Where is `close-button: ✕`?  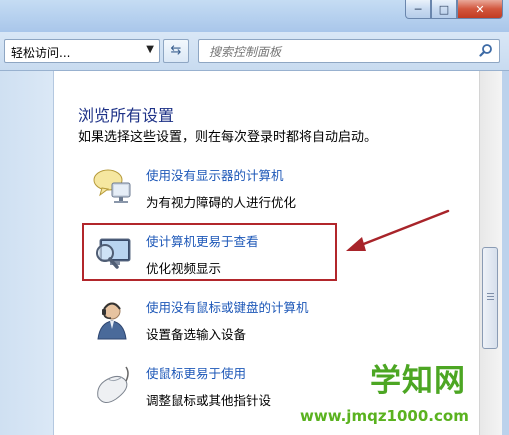
close-button: ✕ is located at coordinates (480, 9).